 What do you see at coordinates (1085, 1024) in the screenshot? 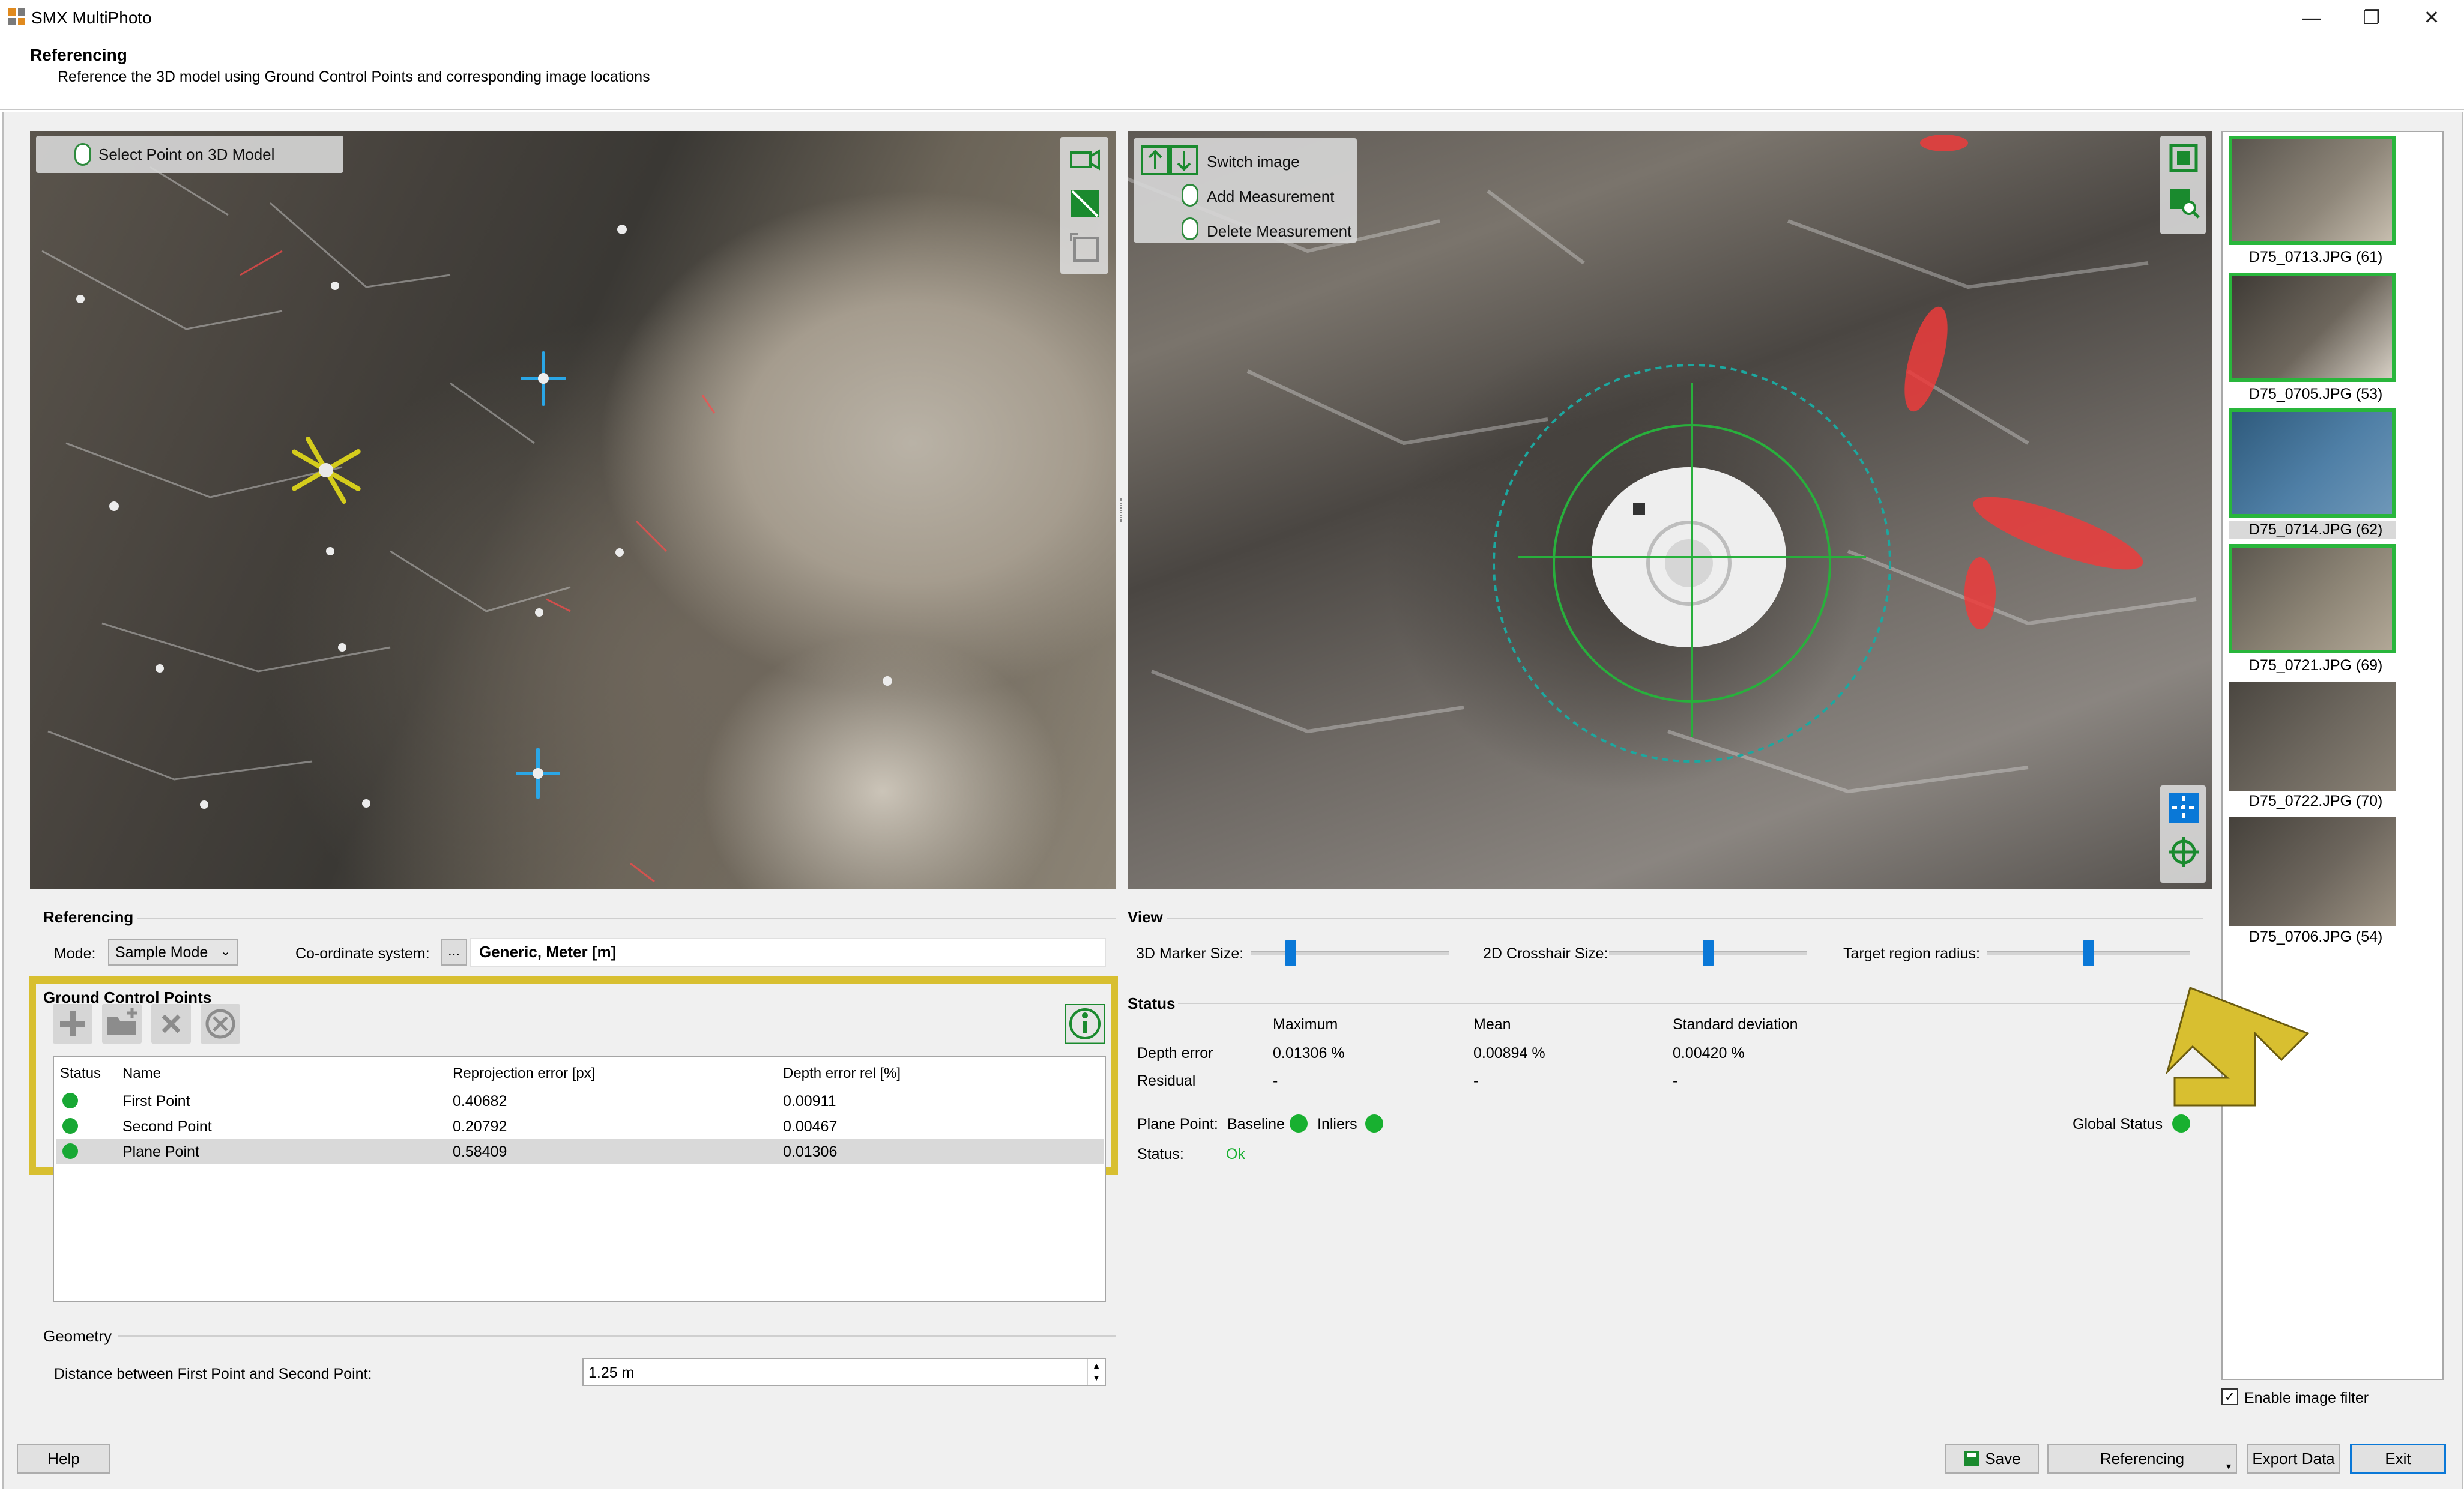
I see `info-icon` at bounding box center [1085, 1024].